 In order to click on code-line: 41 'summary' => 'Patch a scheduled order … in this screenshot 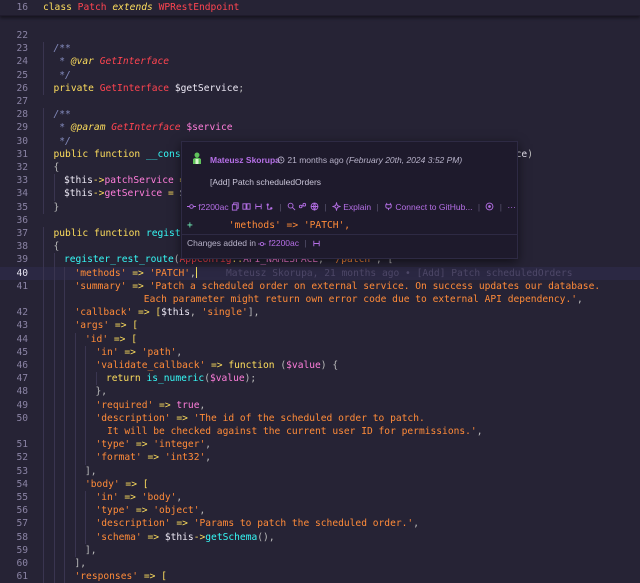, I will do `click(320, 286)`.